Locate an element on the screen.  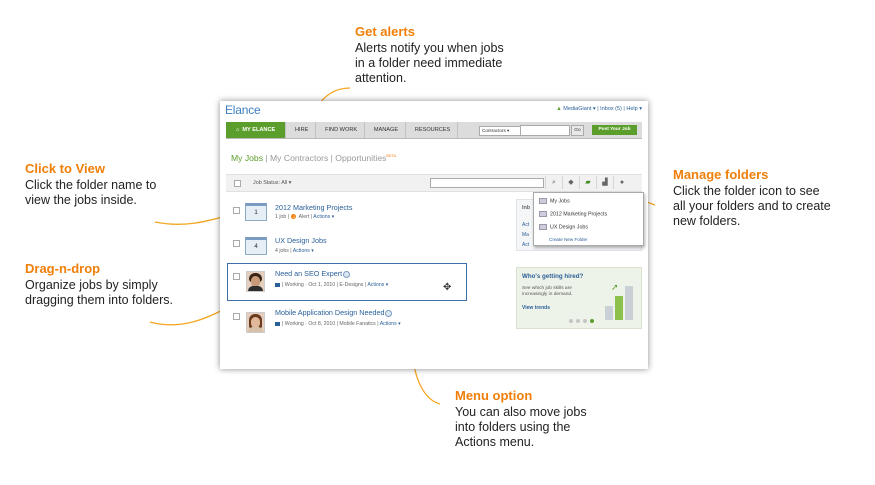
dropdown-item-my-jobs: My Jobs is located at coordinates (554, 201).